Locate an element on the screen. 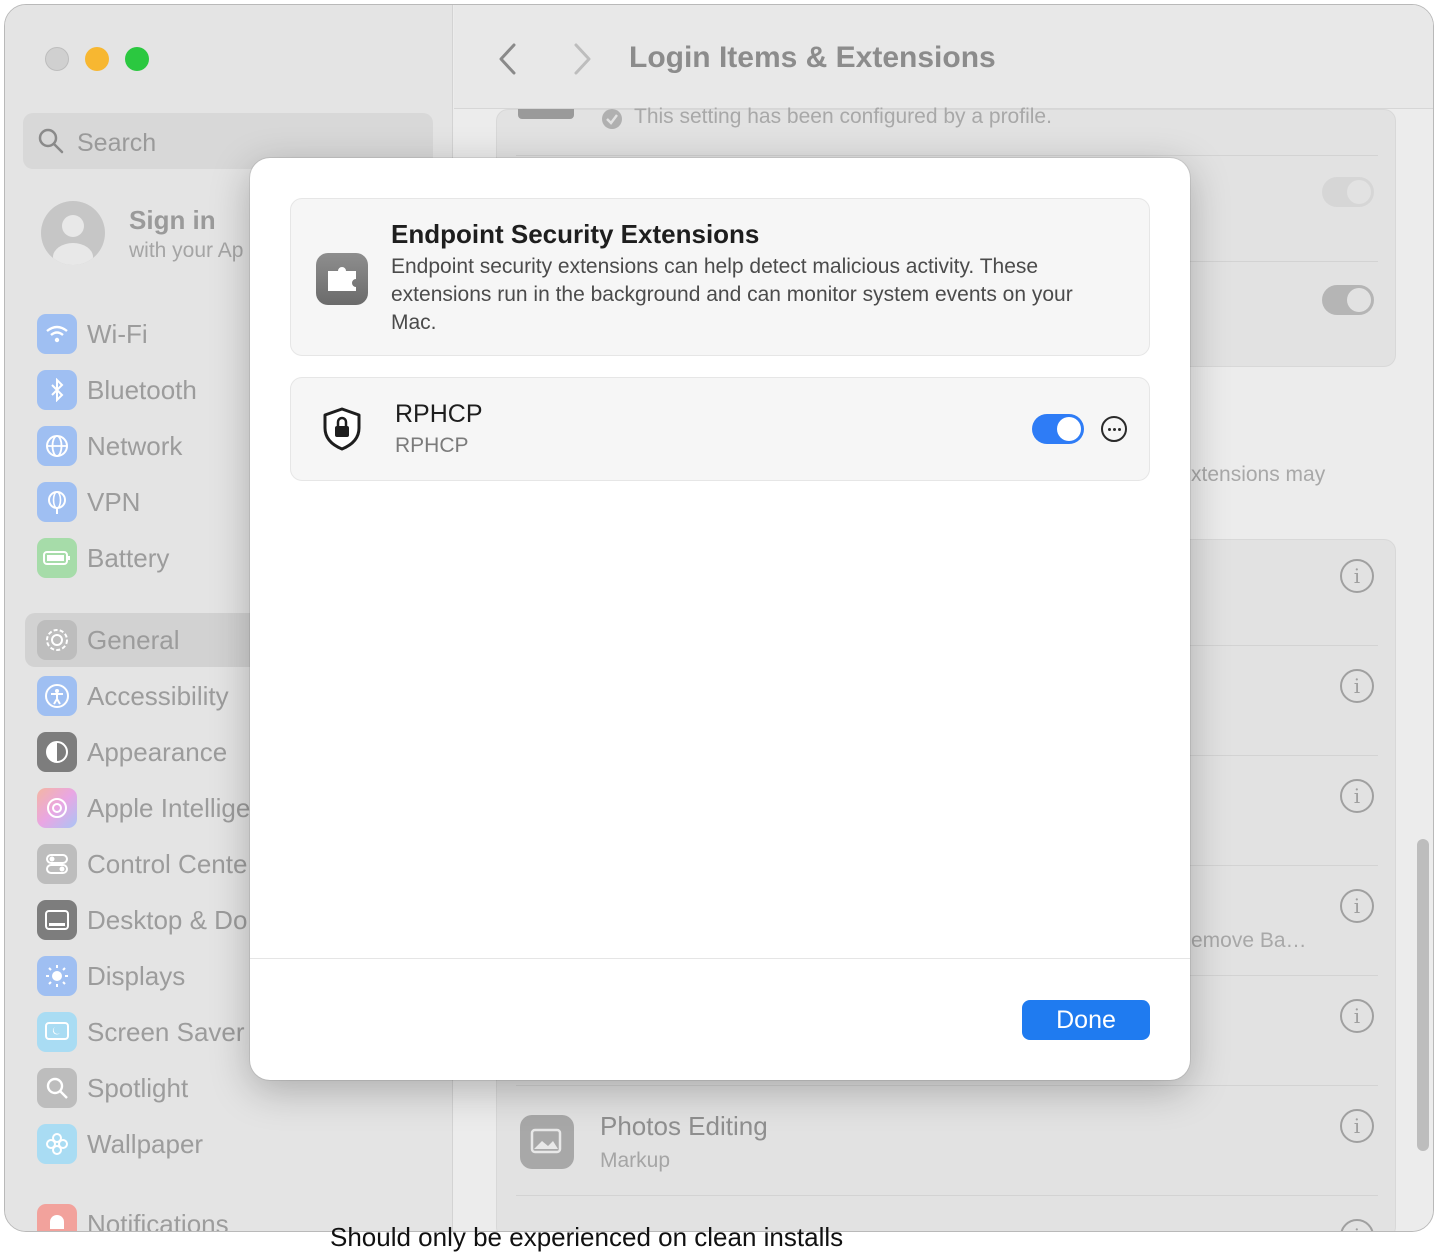 This screenshot has width=1438, height=1253. zoom-window-button is located at coordinates (137, 59).